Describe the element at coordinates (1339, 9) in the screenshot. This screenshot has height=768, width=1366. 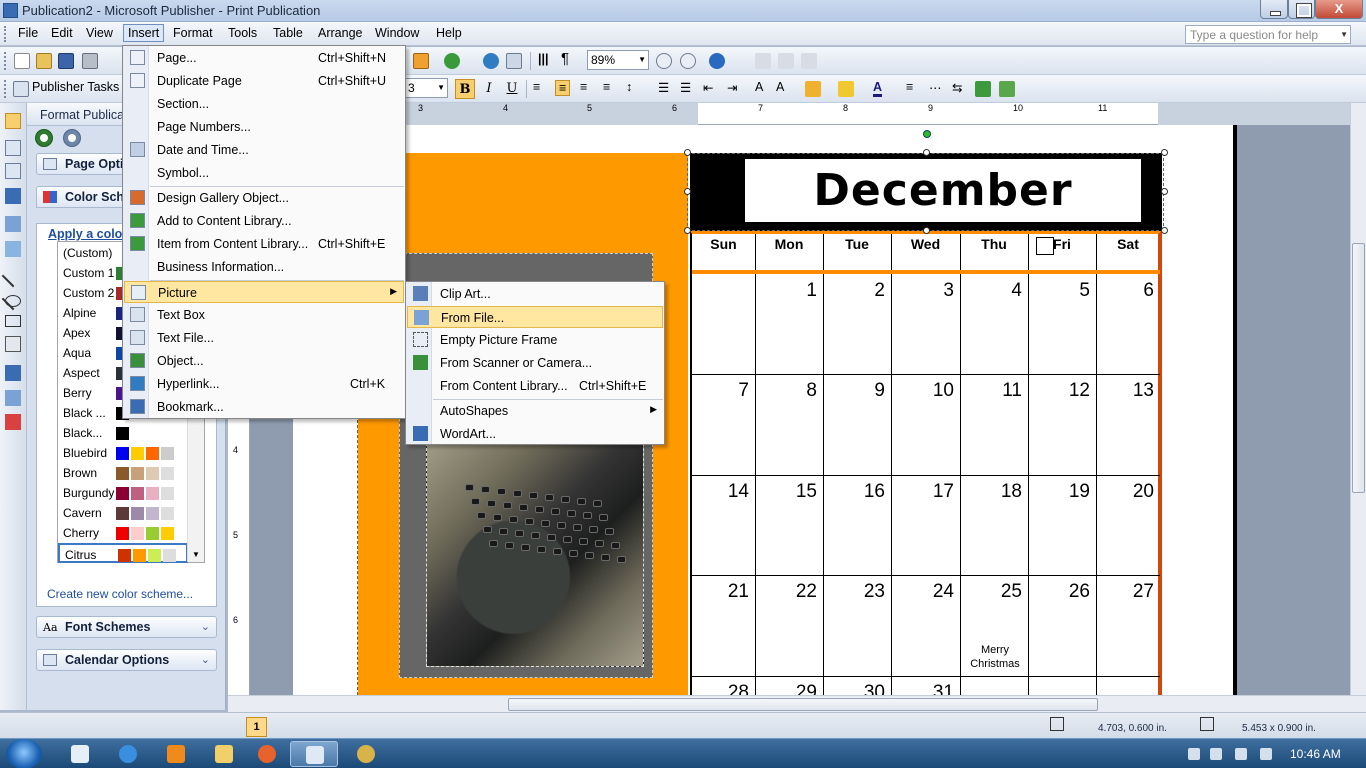
I see `close-button: X` at that location.